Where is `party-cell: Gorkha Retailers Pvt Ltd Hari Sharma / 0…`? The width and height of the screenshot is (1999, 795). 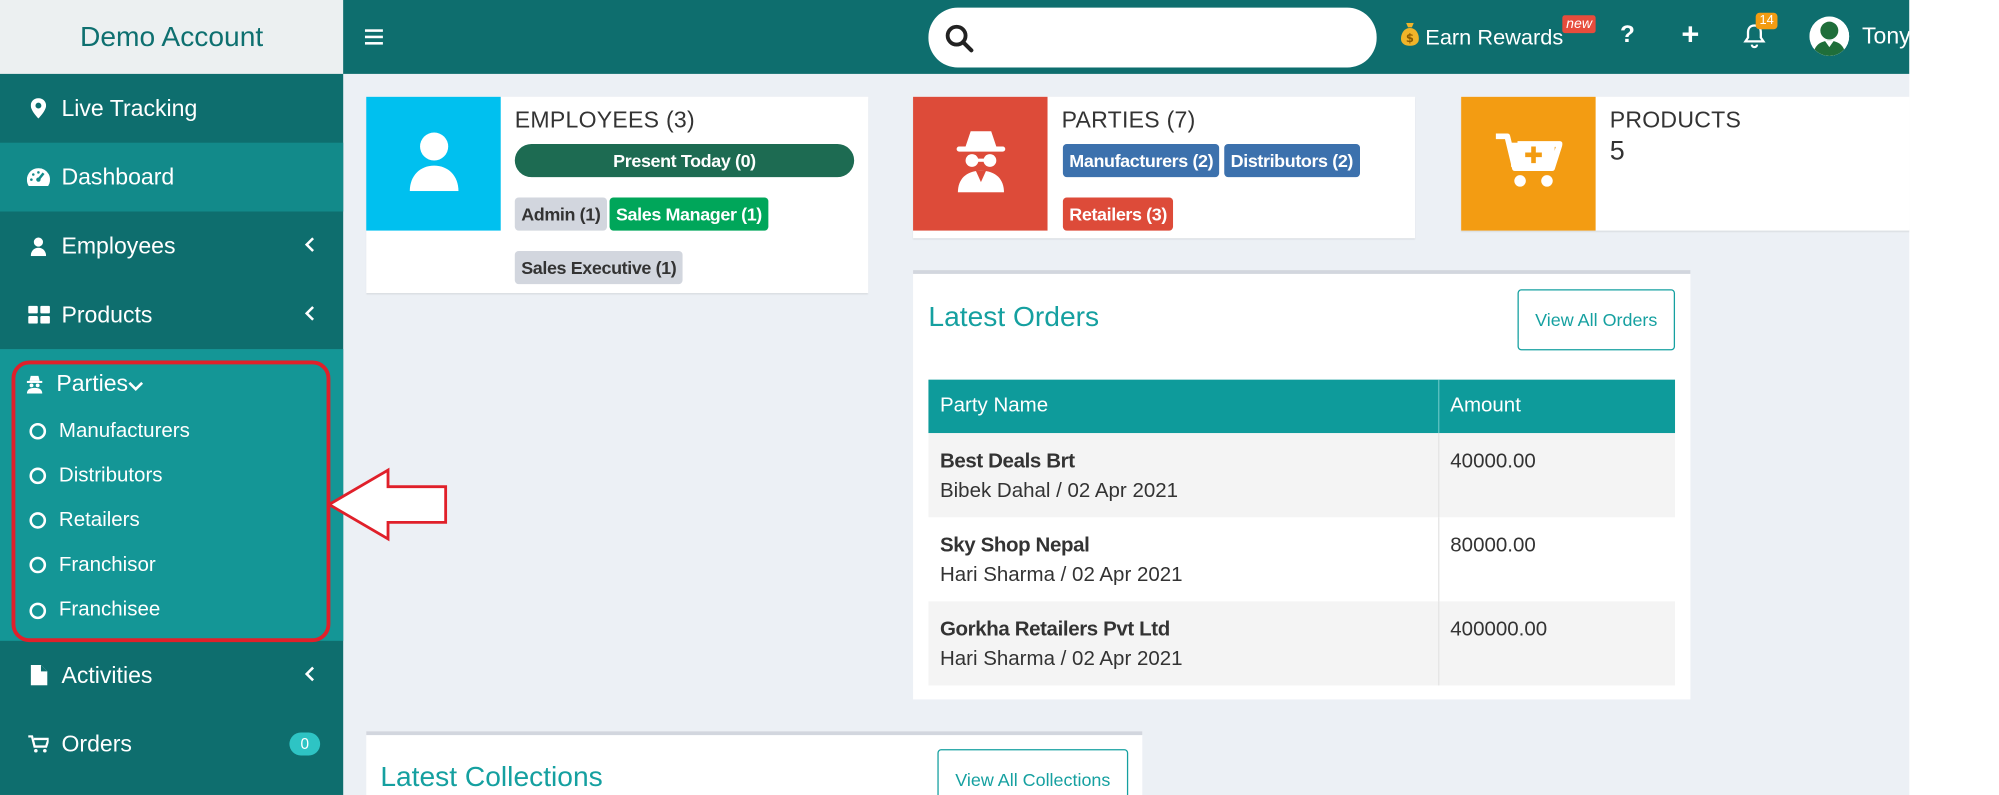
party-cell: Gorkha Retailers Pvt Ltd Hari Sharma / 0… is located at coordinates (1183, 643).